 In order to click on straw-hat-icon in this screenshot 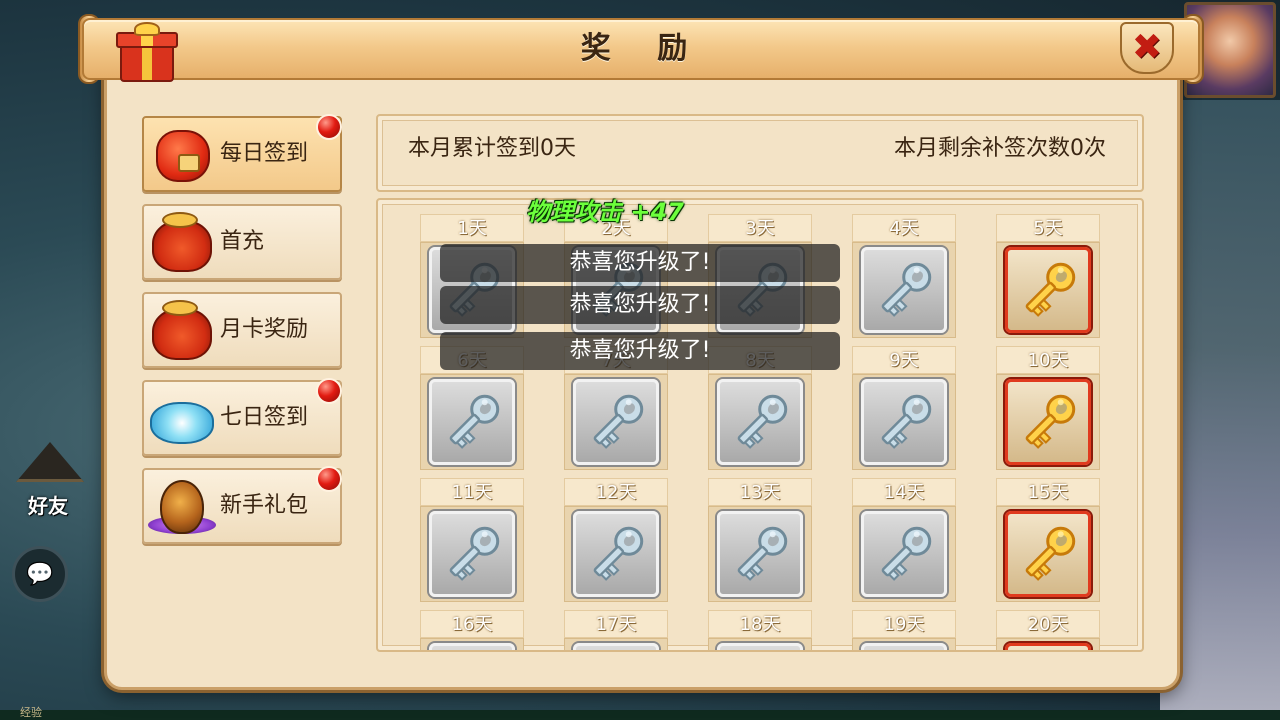, I will do `click(50, 462)`.